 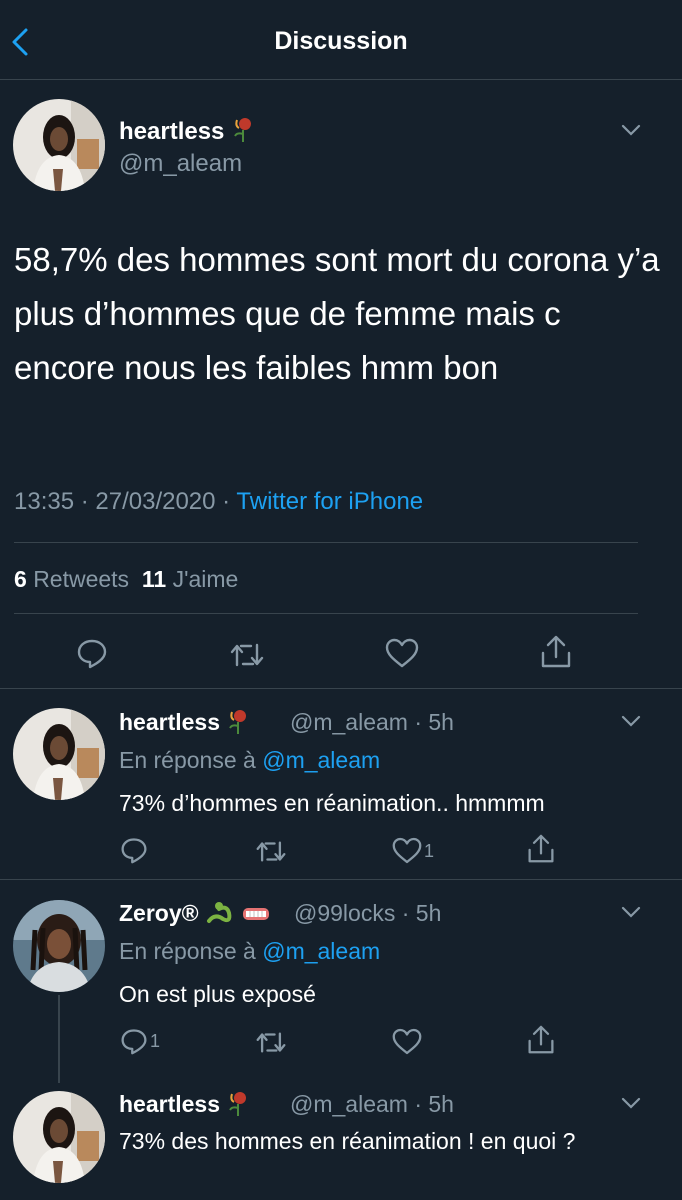 I want to click on header: Discussion, so click(x=341, y=40).